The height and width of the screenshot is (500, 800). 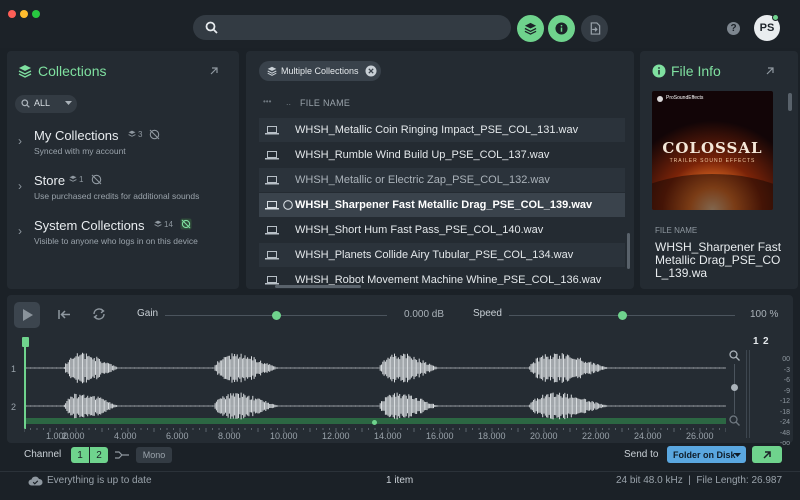 What do you see at coordinates (211, 27) in the screenshot?
I see `search-icon` at bounding box center [211, 27].